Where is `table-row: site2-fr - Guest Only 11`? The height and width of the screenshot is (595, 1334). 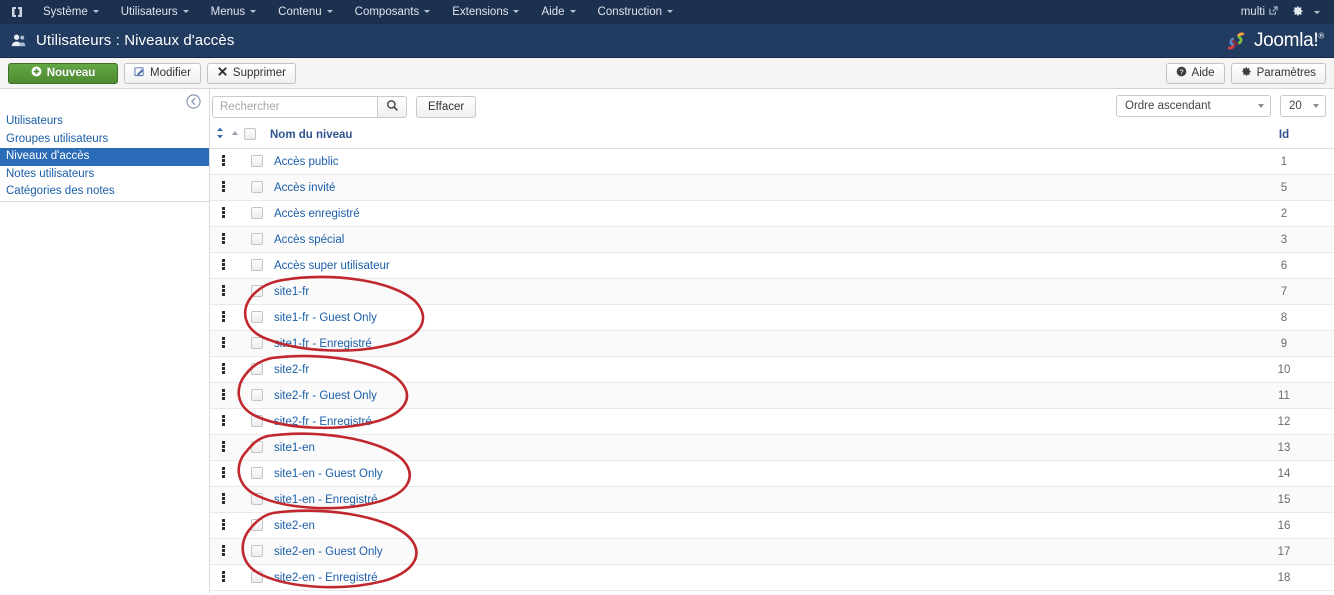
table-row: site2-fr - Guest Only 11 is located at coordinates (772, 395).